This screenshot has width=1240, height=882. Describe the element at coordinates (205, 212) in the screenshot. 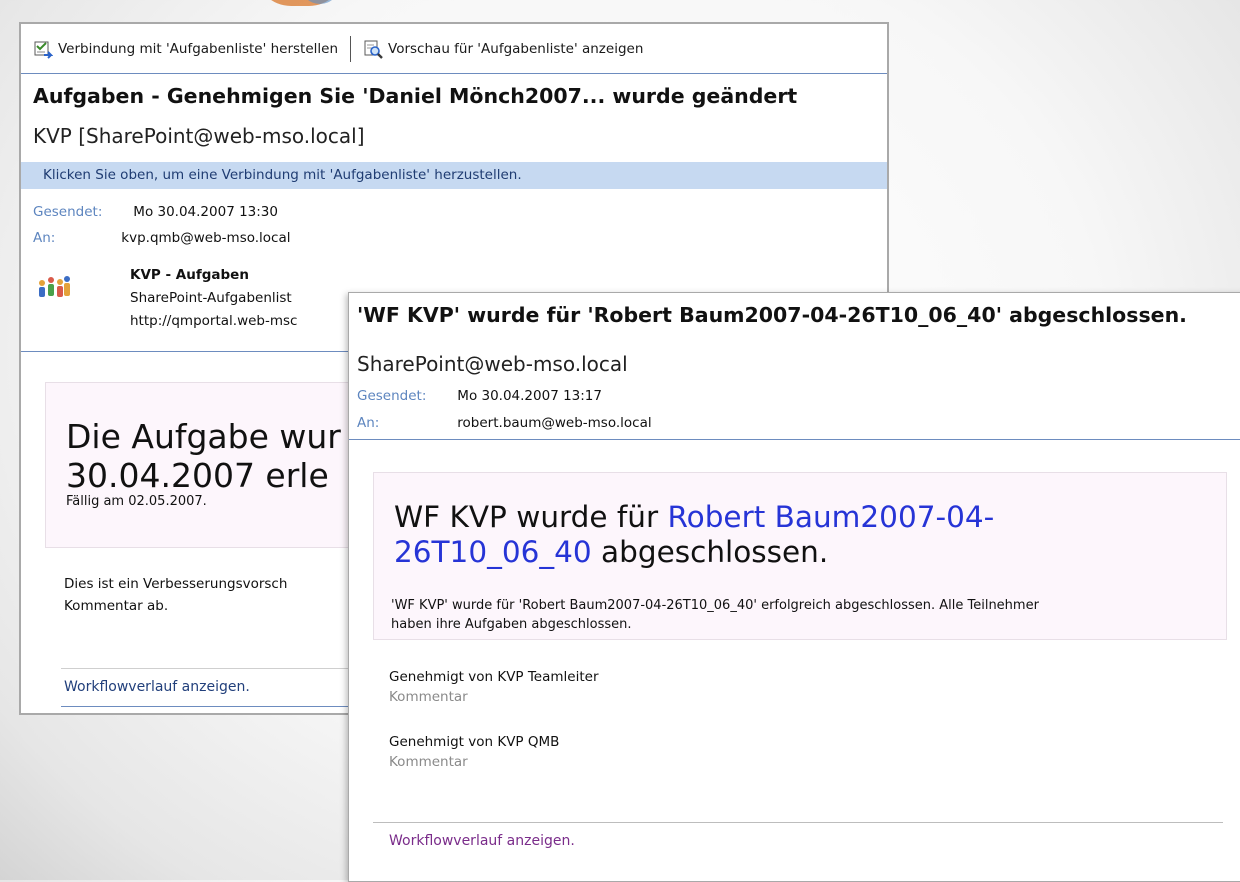

I see `sent-value: Mo 30.04.2007 13:30` at that location.